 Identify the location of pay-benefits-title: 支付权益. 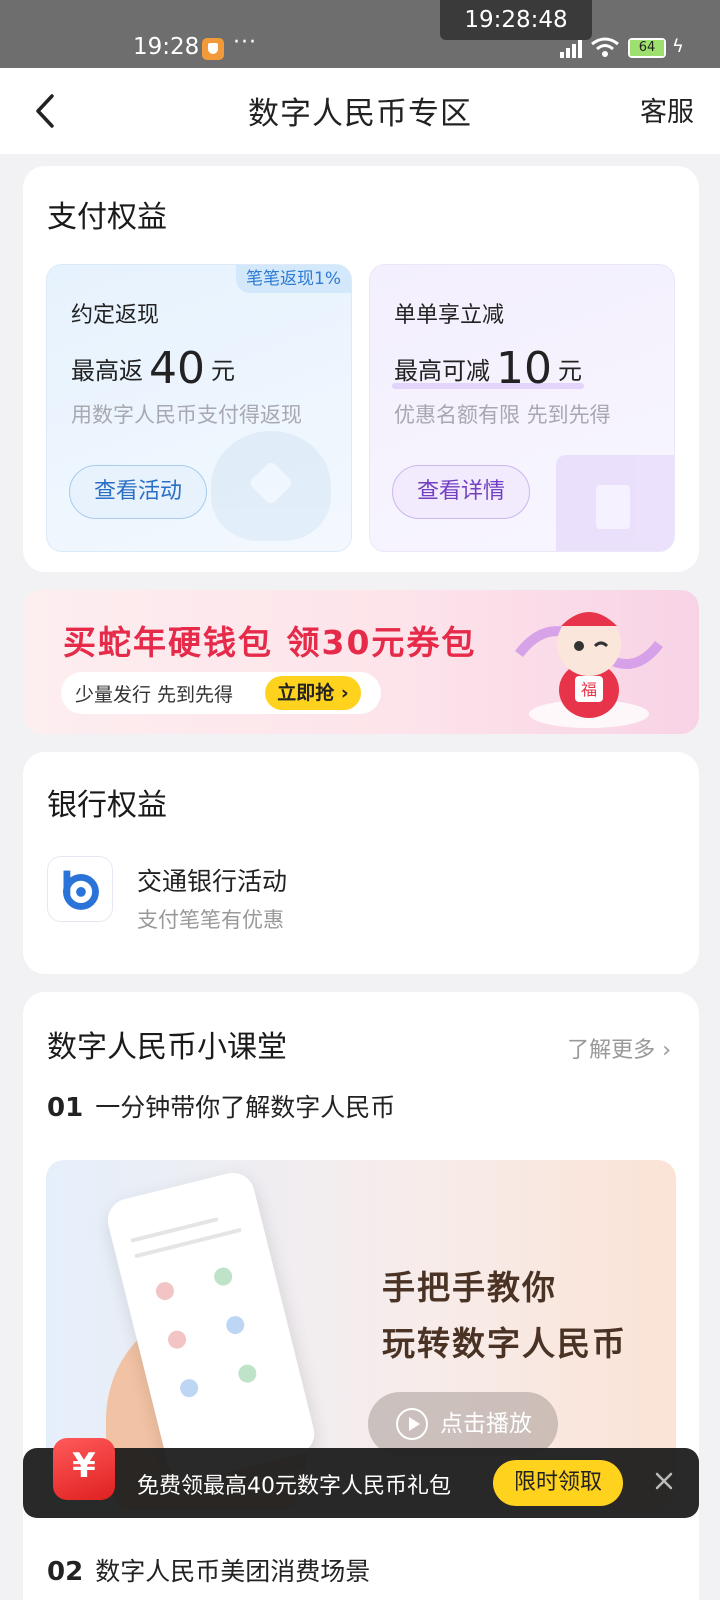
(107, 217).